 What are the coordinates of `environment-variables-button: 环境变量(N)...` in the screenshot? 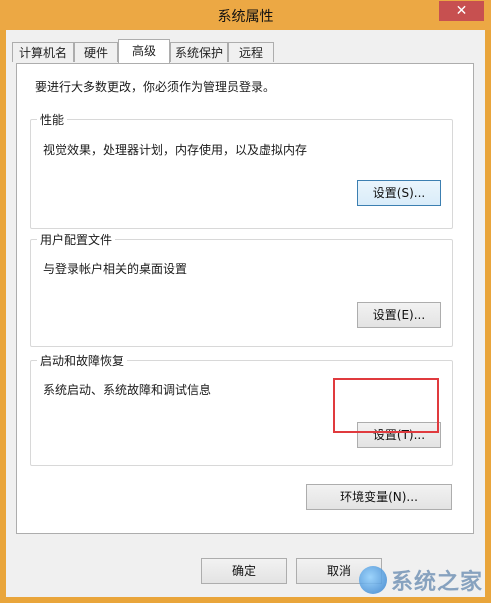 It's located at (379, 497).